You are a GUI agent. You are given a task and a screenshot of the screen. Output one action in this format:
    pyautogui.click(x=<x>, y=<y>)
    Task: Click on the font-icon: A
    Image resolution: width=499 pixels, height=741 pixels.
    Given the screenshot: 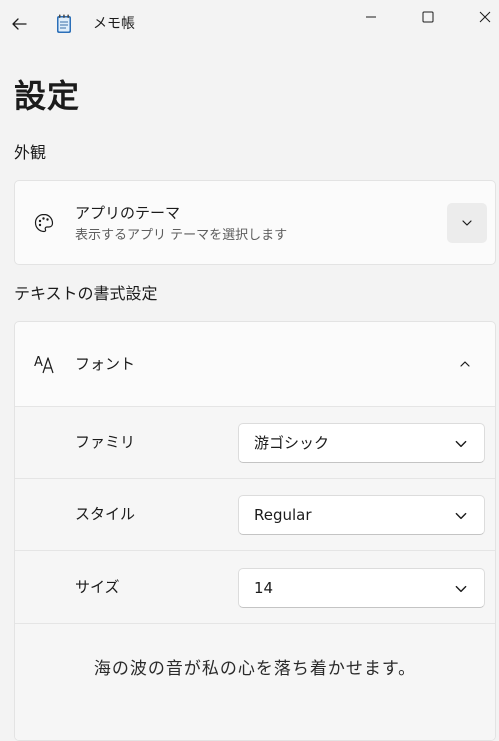 What is the action you would take?
    pyautogui.click(x=44, y=364)
    